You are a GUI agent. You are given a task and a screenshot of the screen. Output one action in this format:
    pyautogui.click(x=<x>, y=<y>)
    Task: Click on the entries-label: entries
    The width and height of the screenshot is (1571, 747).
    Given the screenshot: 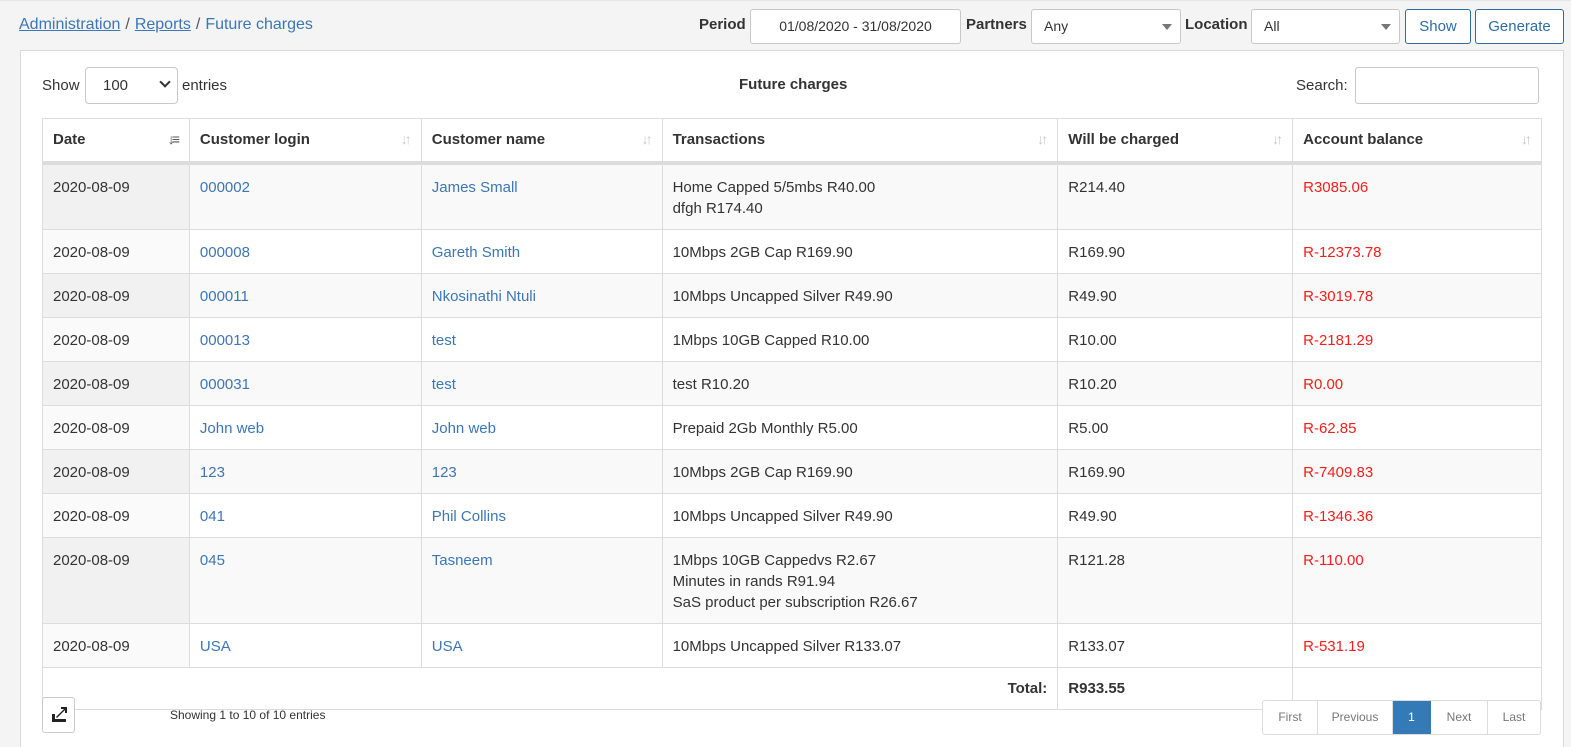 What is the action you would take?
    pyautogui.click(x=205, y=85)
    